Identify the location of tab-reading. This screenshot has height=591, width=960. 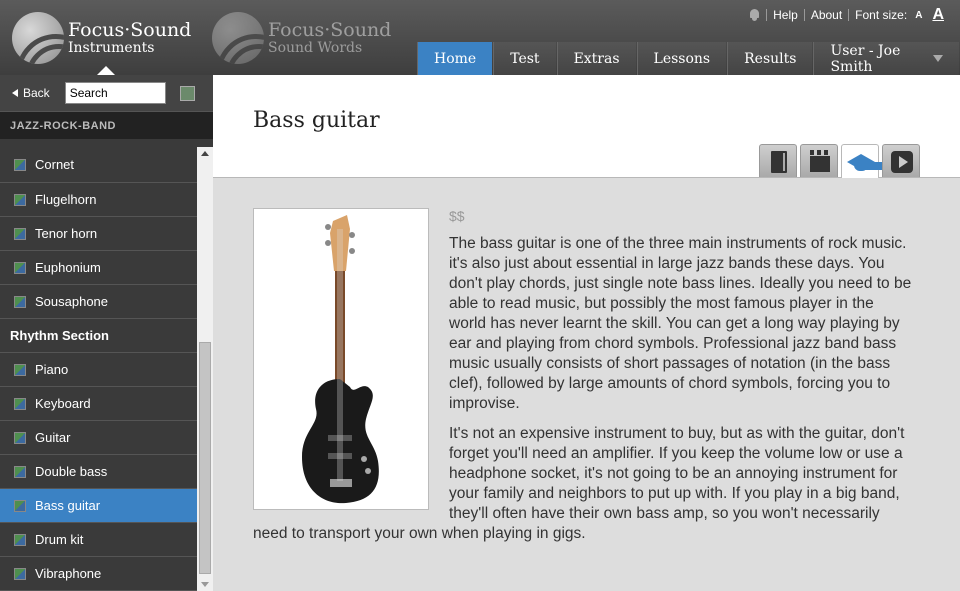
(778, 160).